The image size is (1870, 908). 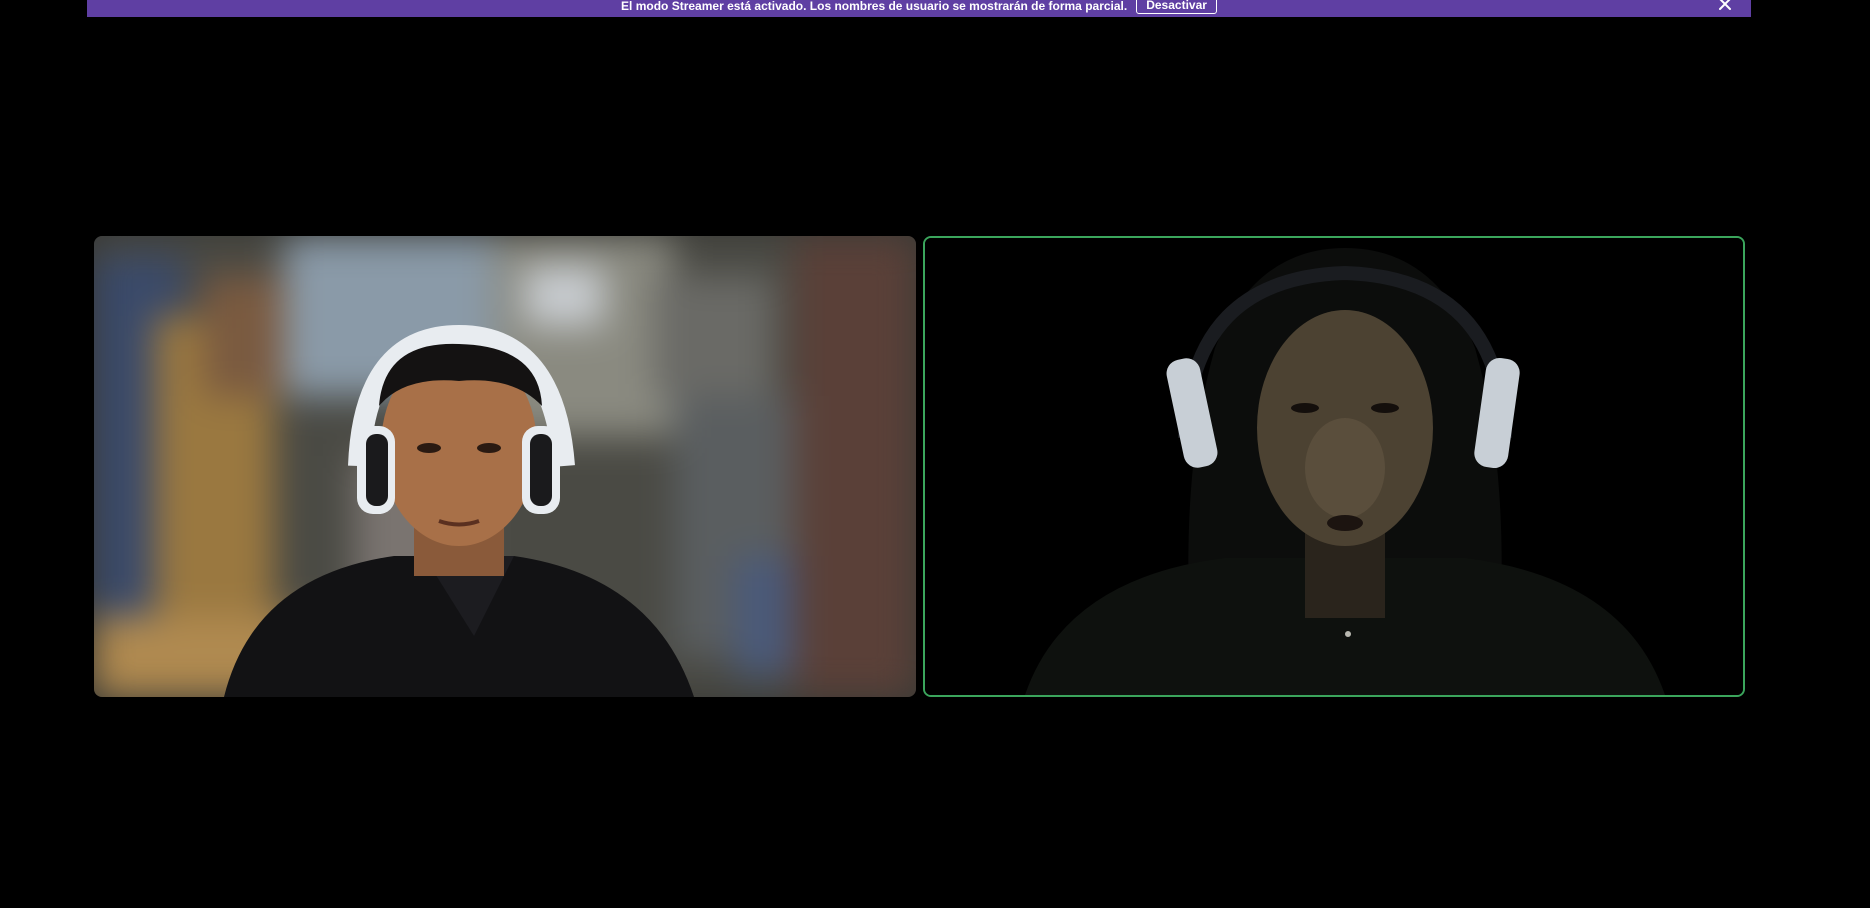 I want to click on close-icon, so click(x=1725, y=6).